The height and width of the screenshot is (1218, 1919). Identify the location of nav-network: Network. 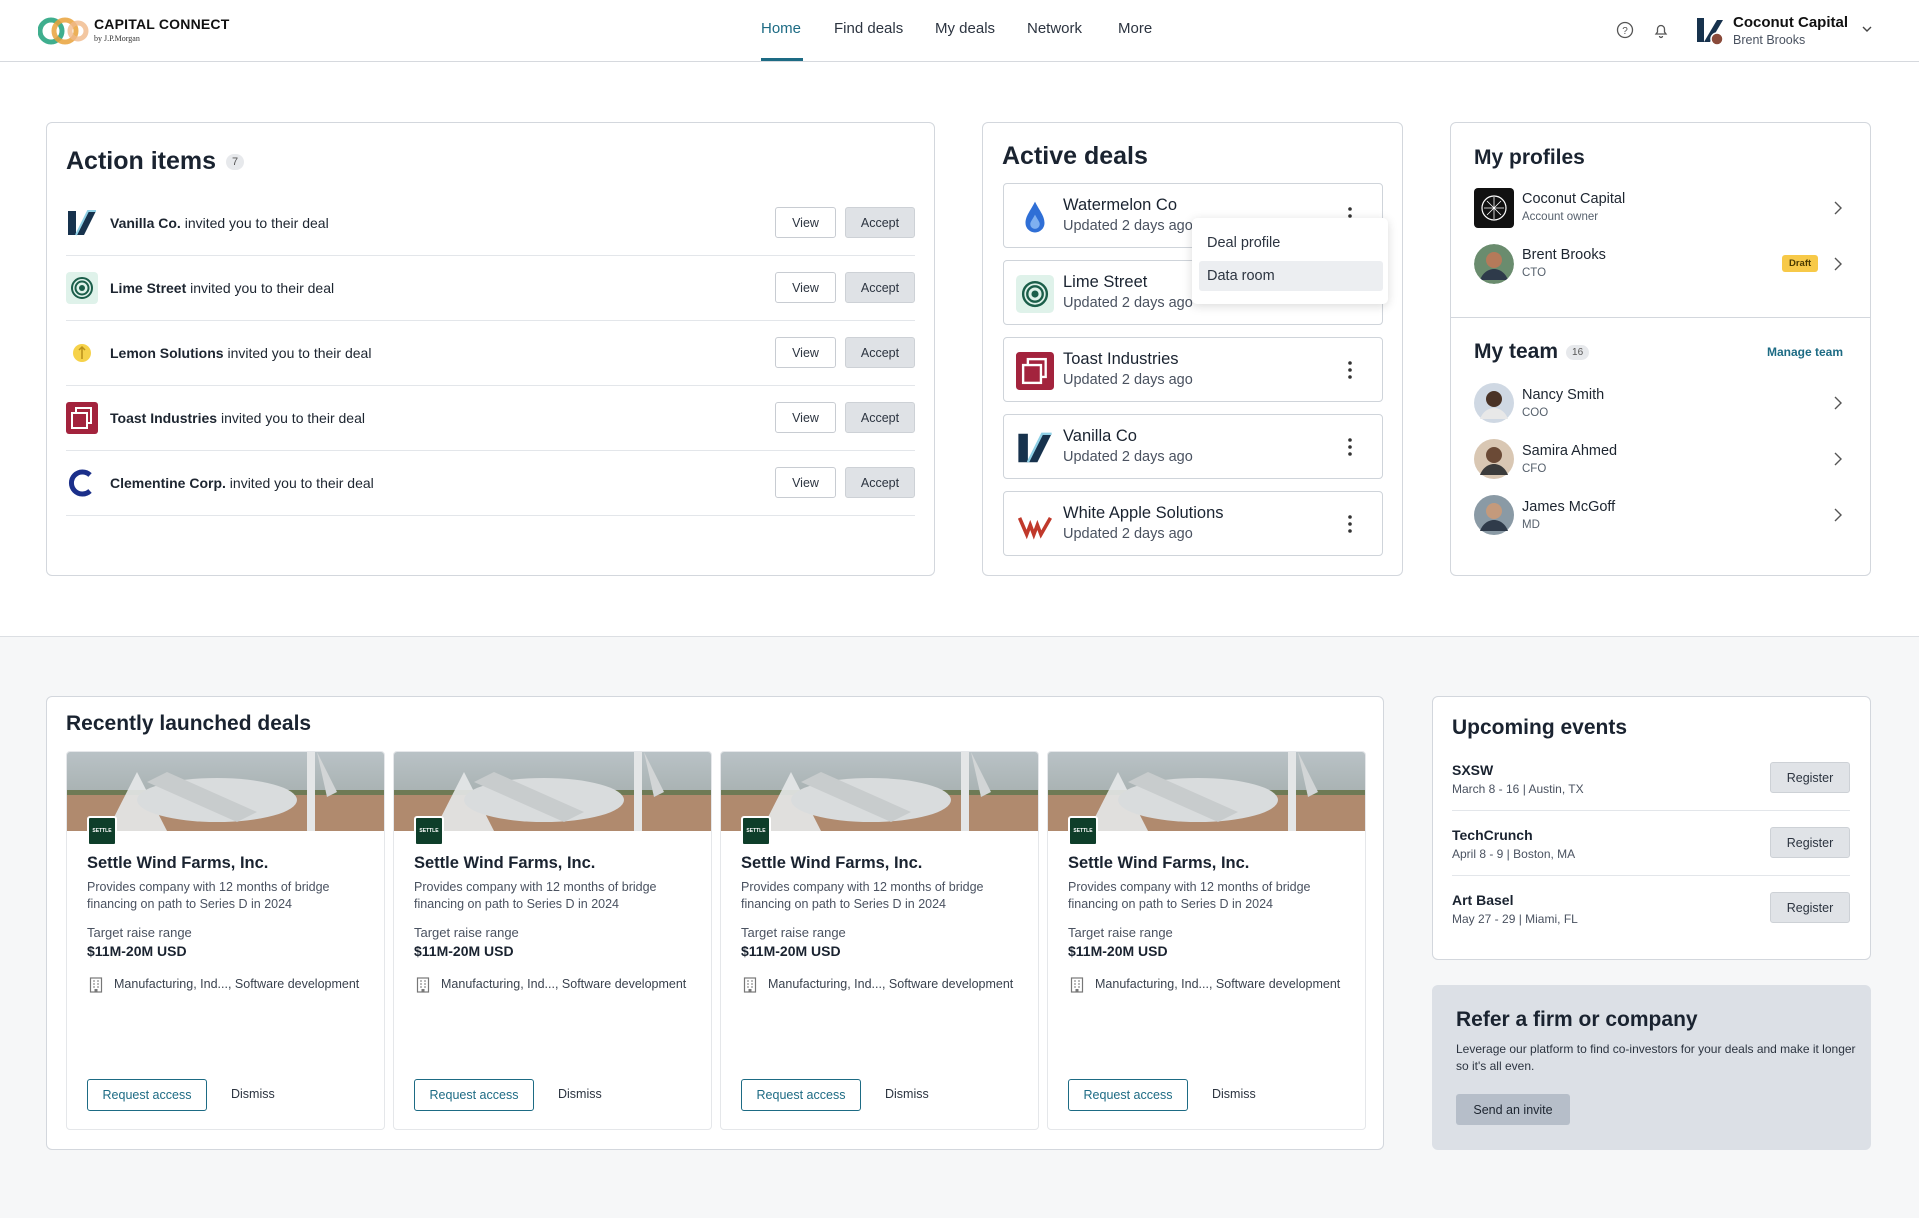
(1054, 28).